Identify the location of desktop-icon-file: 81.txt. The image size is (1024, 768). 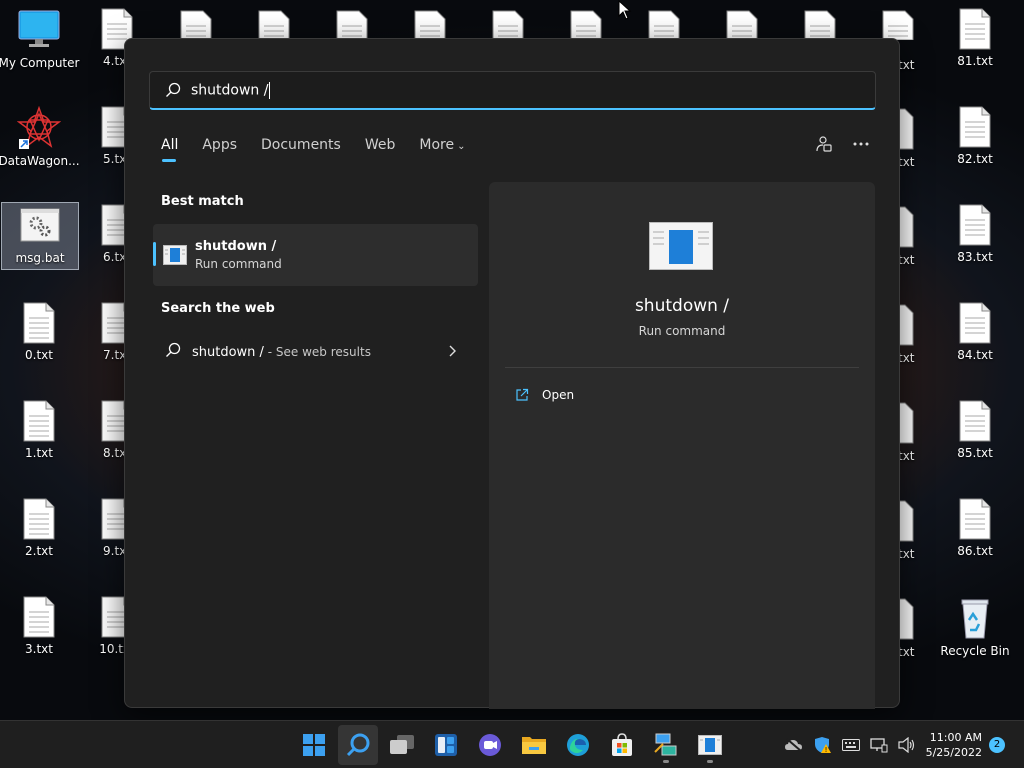
(975, 43).